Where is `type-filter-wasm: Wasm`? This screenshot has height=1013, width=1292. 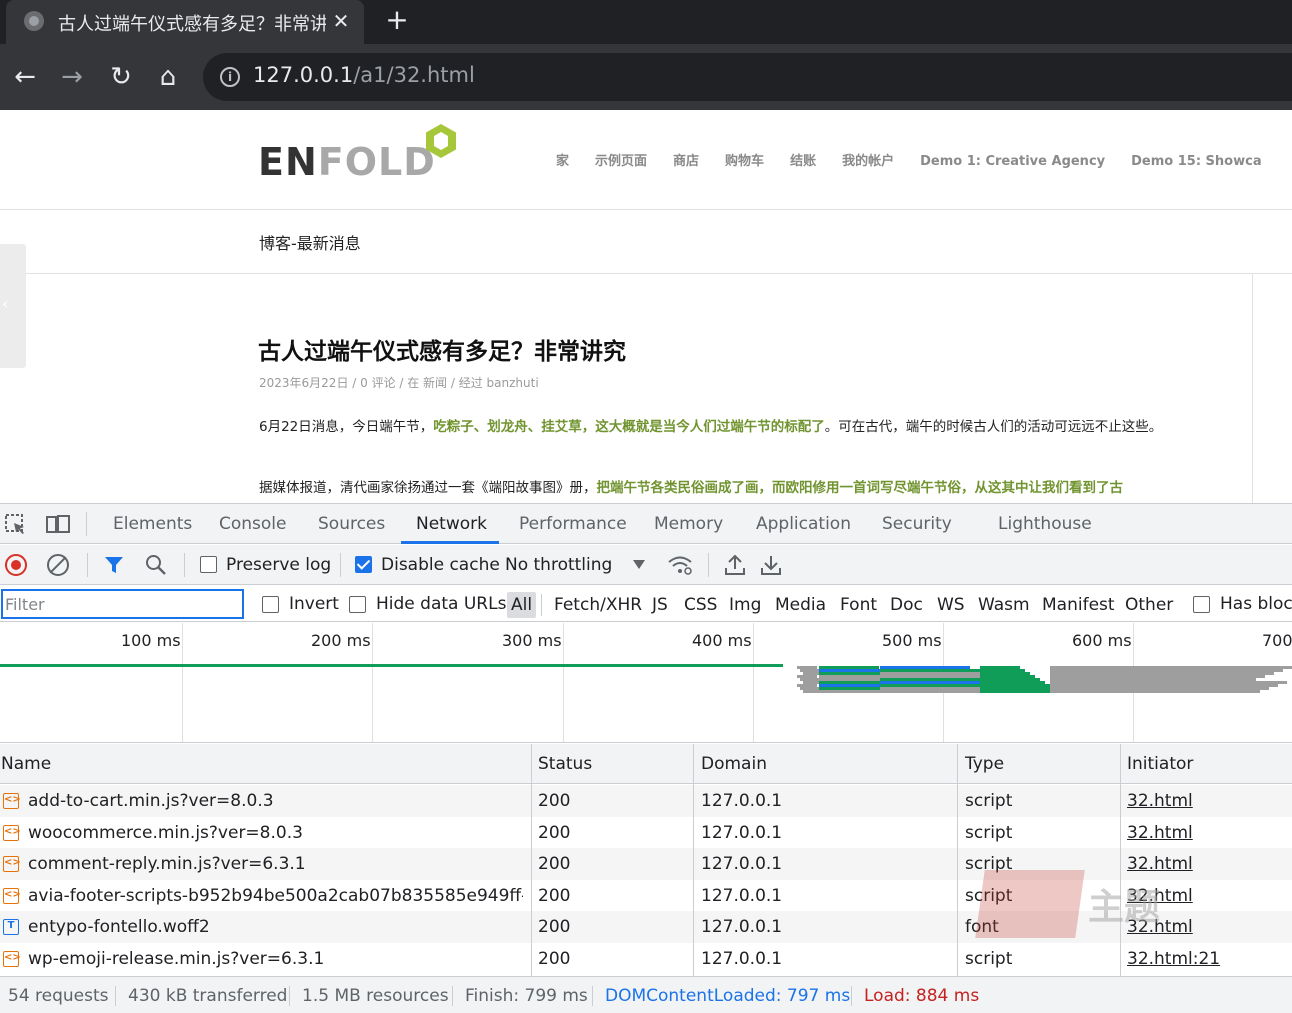
type-filter-wasm: Wasm is located at coordinates (1004, 605).